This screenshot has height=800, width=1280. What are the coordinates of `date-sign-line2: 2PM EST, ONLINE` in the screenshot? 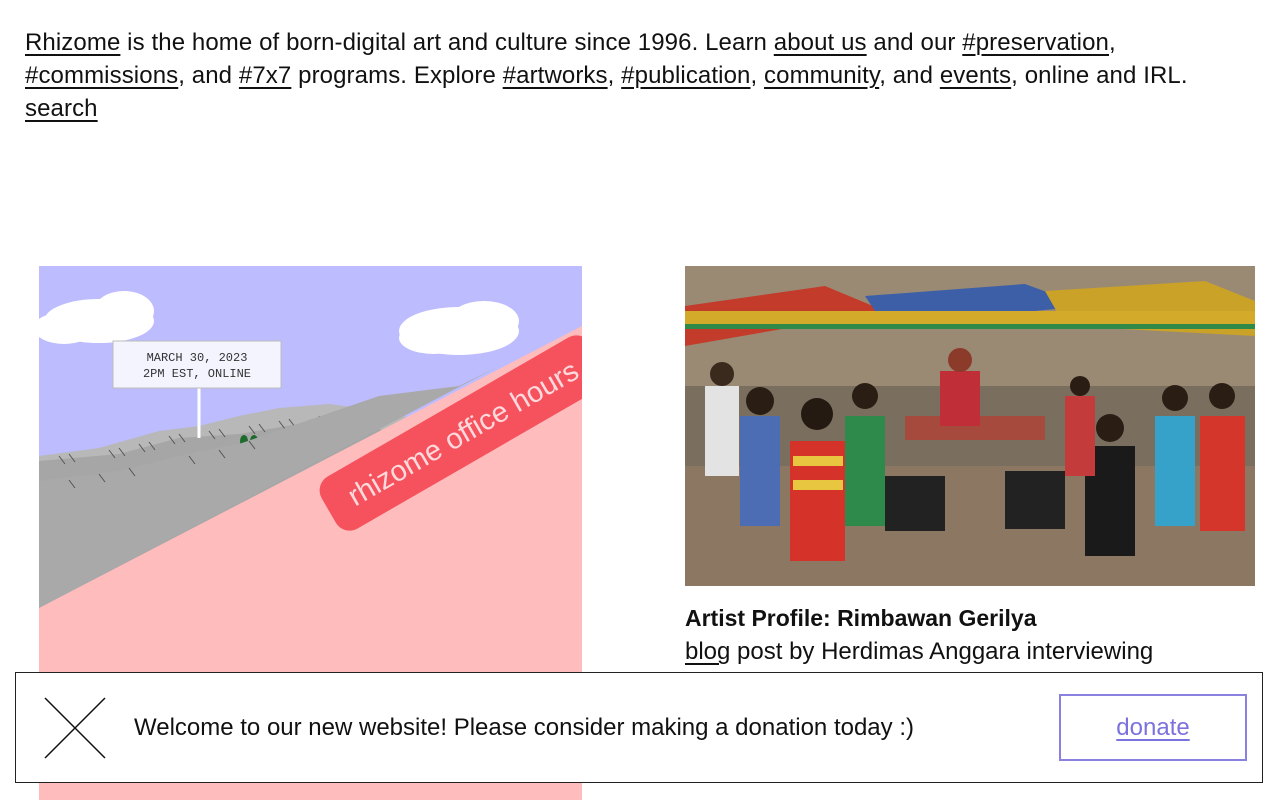 It's located at (197, 374).